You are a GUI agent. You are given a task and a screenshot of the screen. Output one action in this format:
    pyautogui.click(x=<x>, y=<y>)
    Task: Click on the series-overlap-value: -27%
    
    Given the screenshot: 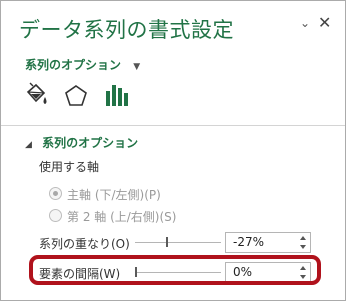 What is the action you would take?
    pyautogui.click(x=249, y=242)
    